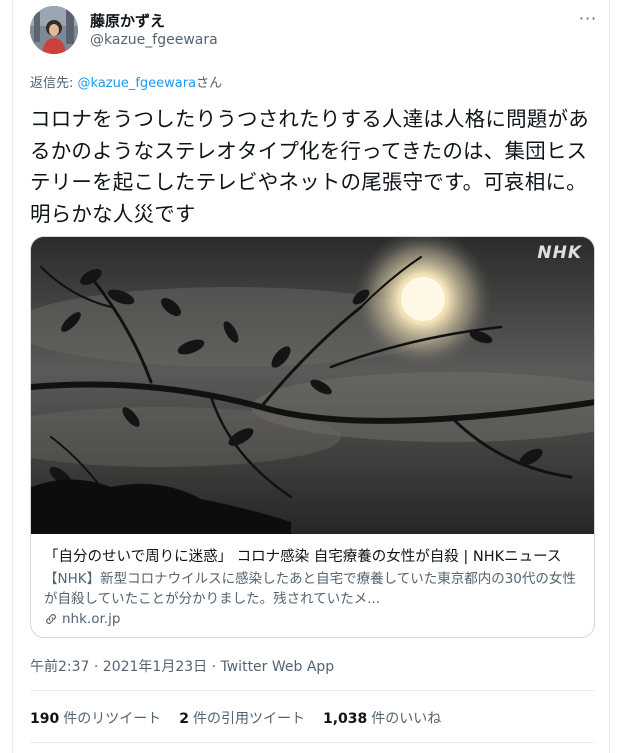 The width and height of the screenshot is (621, 753). What do you see at coordinates (559, 253) in the screenshot?
I see `nhk-watermark: NHK` at bounding box center [559, 253].